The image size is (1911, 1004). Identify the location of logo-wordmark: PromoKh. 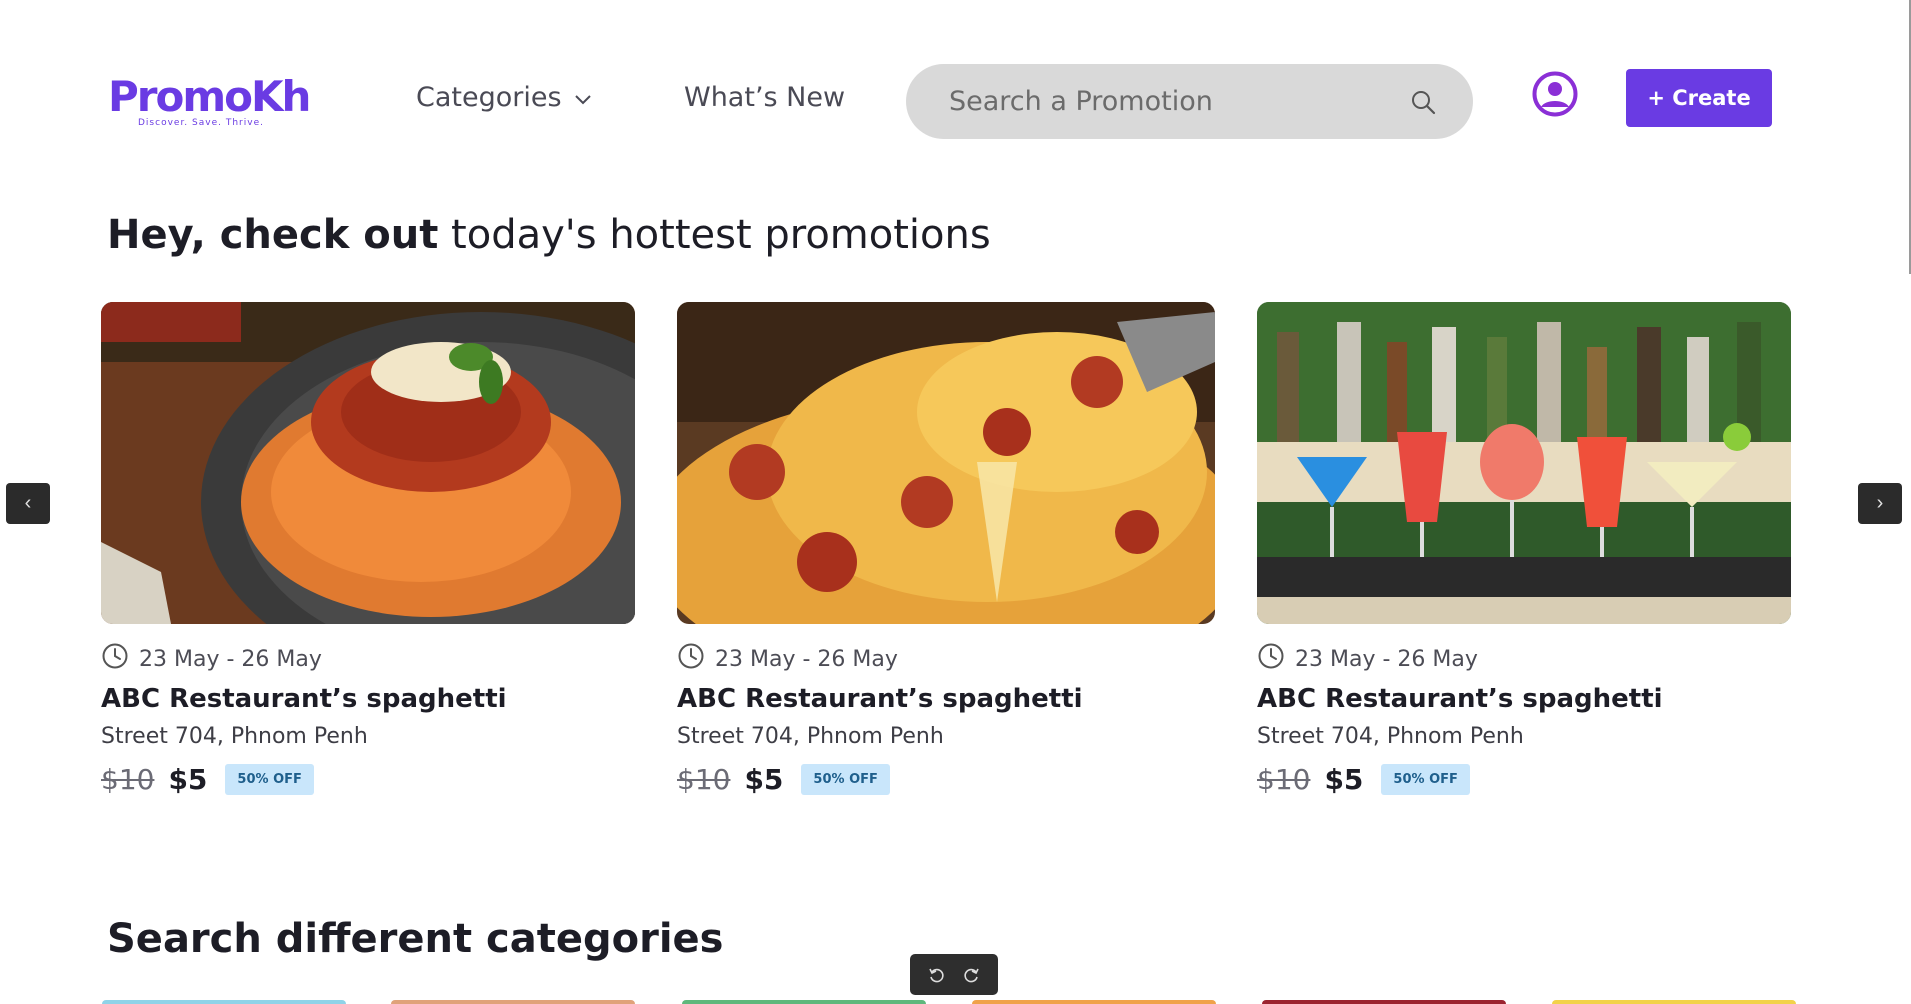
(209, 96).